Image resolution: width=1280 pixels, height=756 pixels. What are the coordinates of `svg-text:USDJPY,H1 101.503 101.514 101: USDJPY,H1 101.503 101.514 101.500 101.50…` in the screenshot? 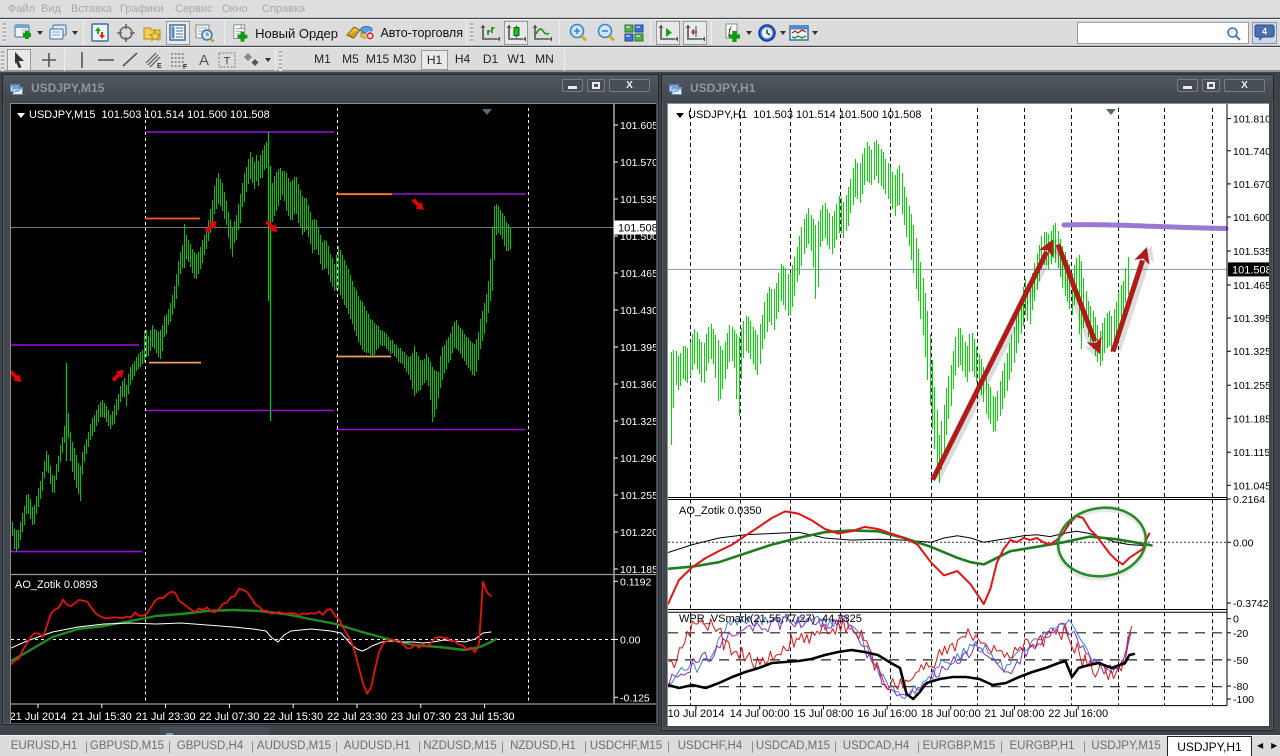 It's located at (804, 115).